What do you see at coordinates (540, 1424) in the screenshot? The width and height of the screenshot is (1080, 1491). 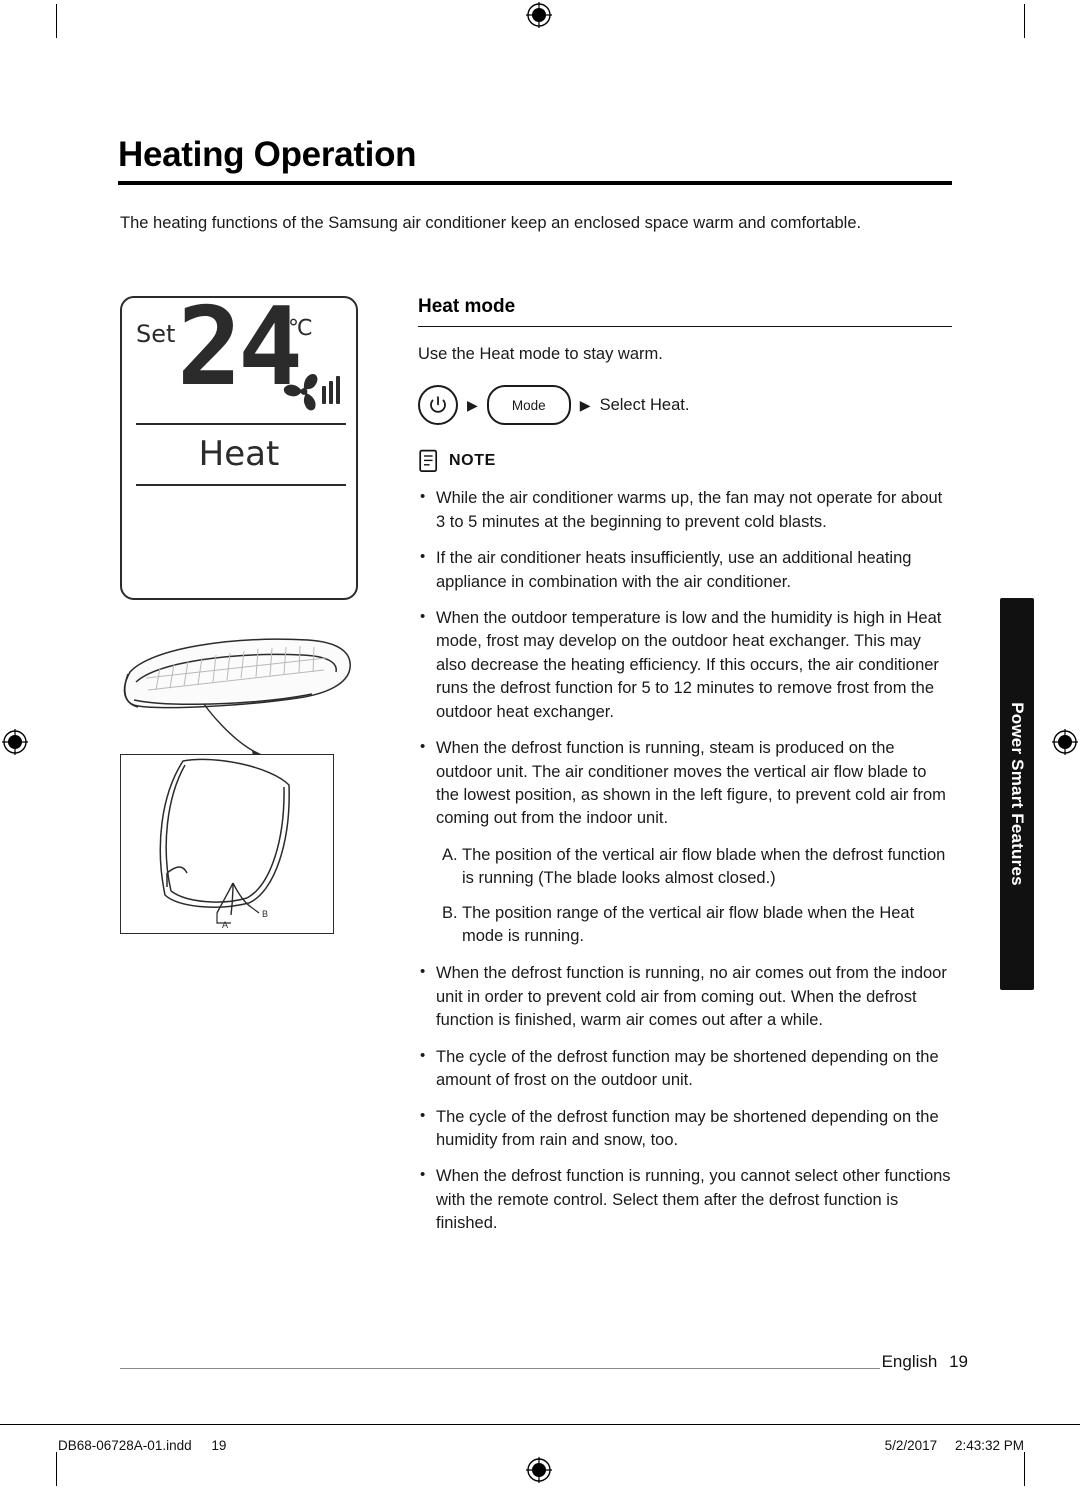 I see `print-slug-divider` at bounding box center [540, 1424].